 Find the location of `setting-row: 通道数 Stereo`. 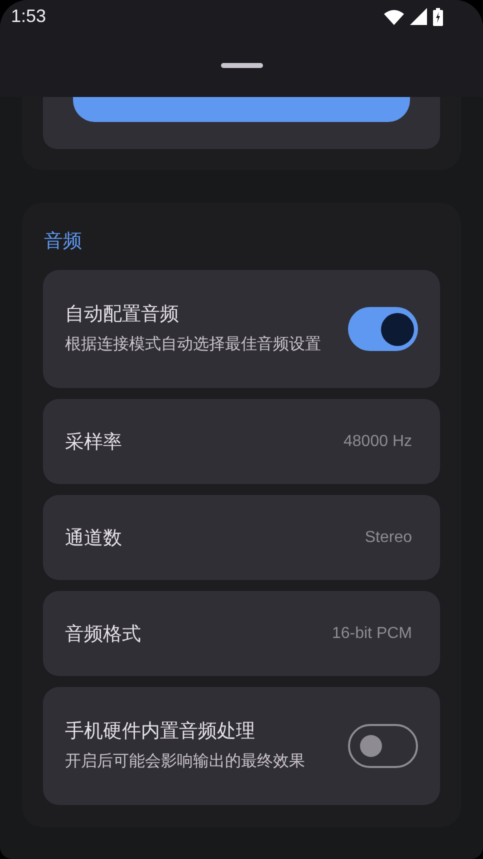

setting-row: 通道数 Stereo is located at coordinates (241, 537).